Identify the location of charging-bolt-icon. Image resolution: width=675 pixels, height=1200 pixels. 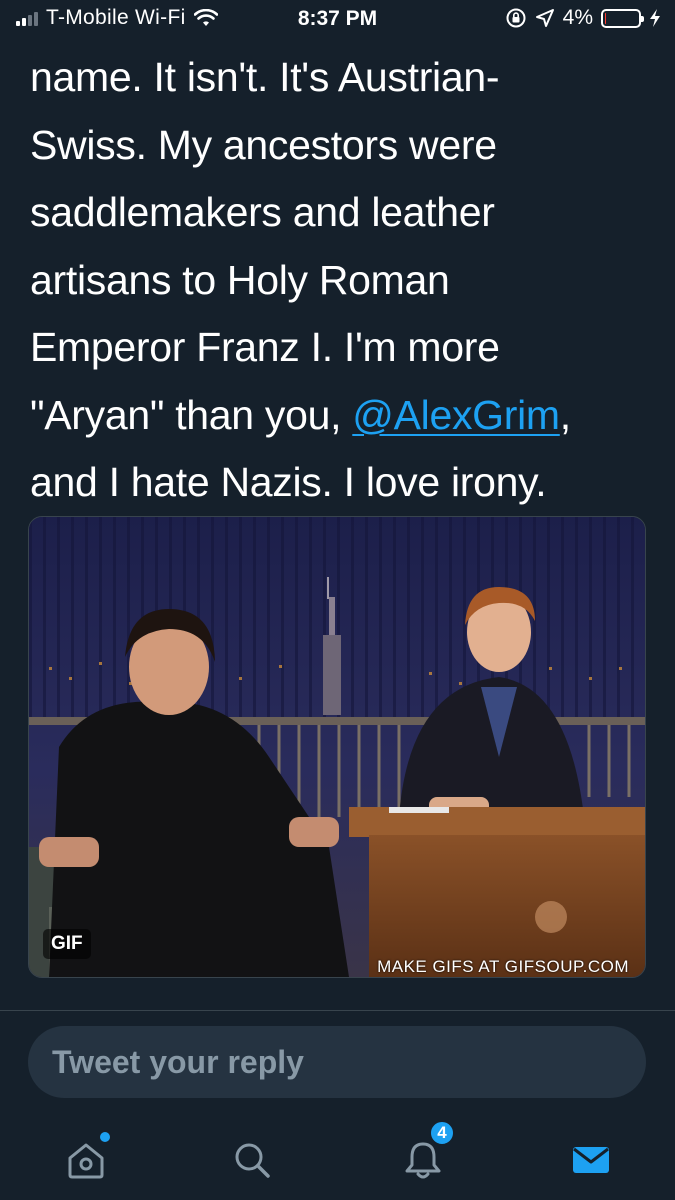
(655, 18).